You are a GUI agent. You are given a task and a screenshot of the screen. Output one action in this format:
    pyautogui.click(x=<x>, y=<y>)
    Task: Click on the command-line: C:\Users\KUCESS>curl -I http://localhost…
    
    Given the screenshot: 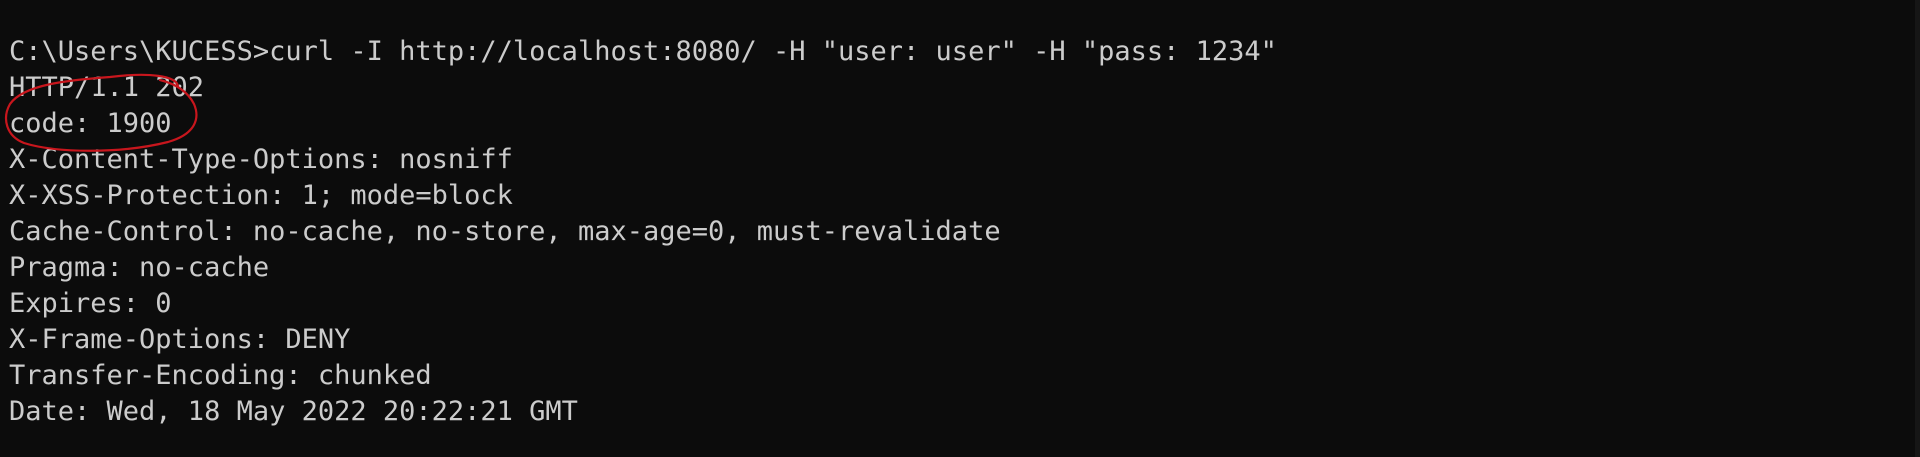 What is the action you would take?
    pyautogui.click(x=643, y=51)
    